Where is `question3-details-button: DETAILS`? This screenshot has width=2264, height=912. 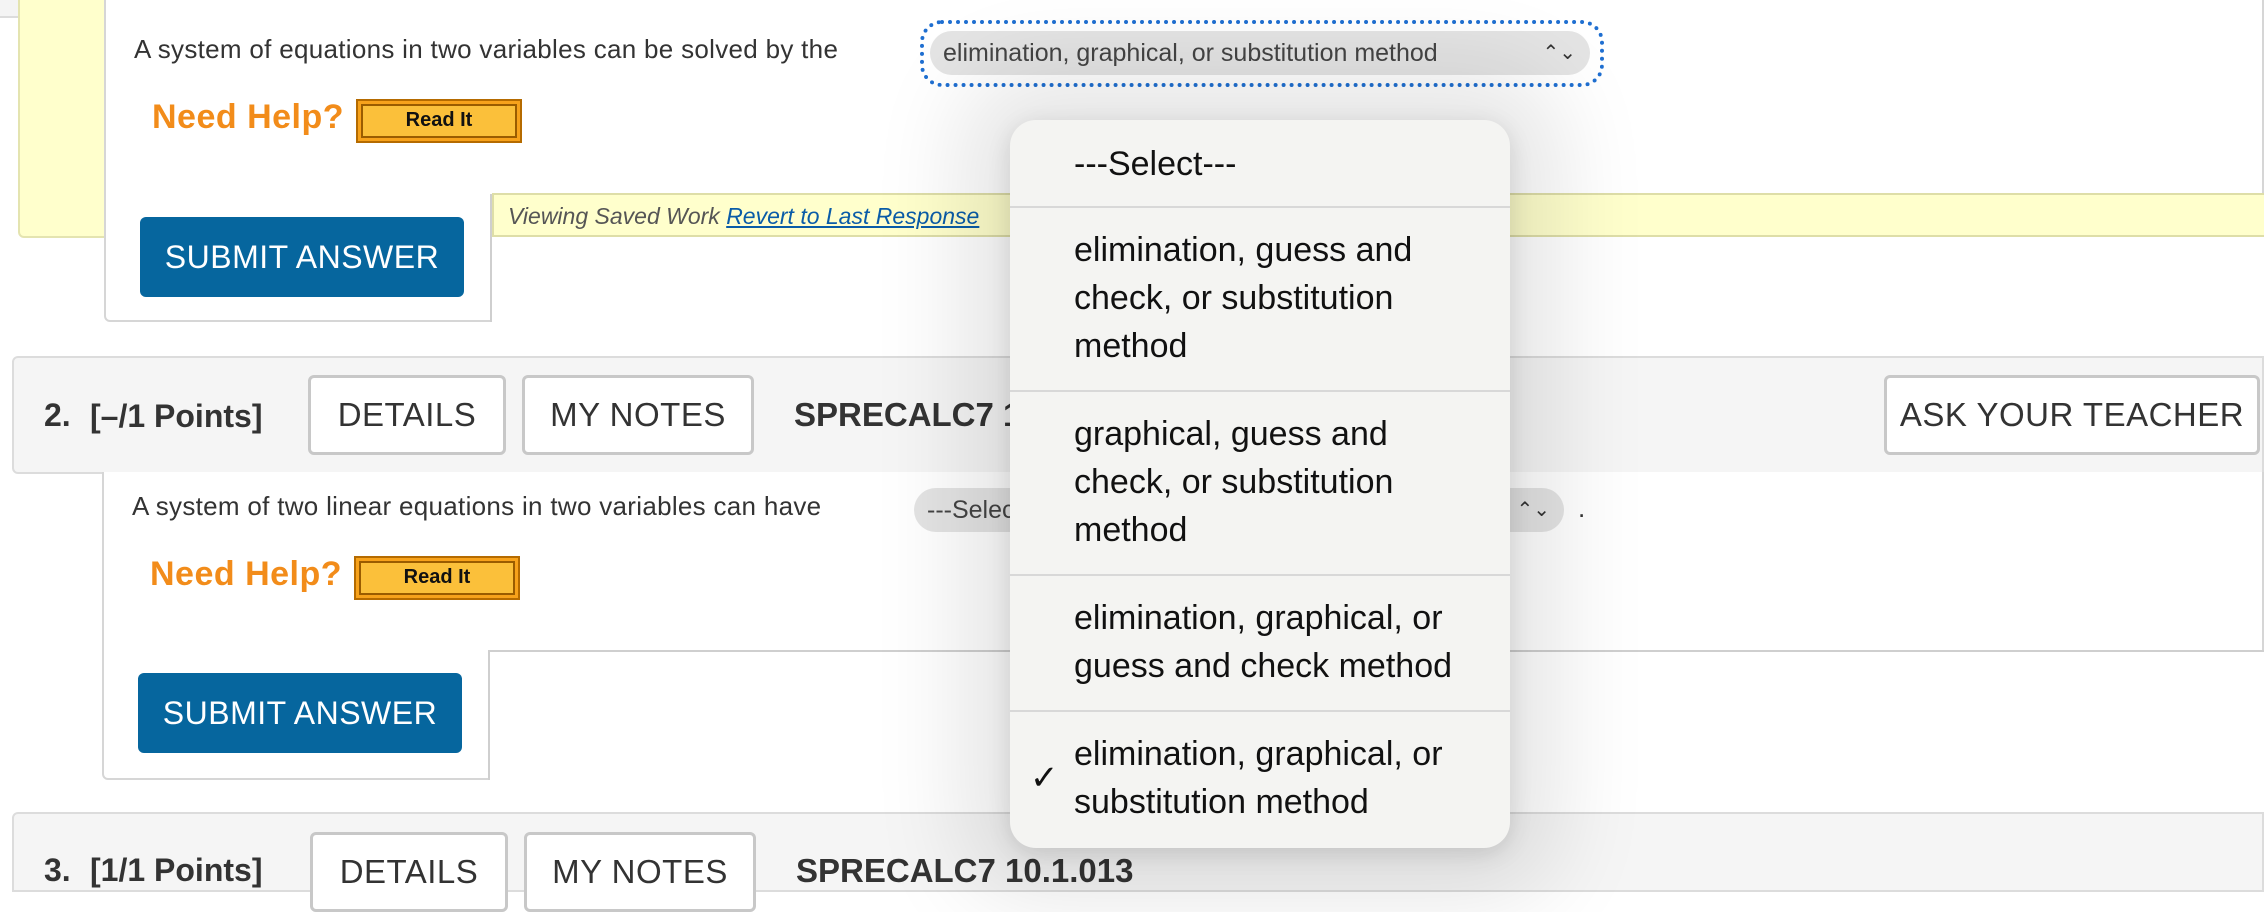 question3-details-button: DETAILS is located at coordinates (409, 872).